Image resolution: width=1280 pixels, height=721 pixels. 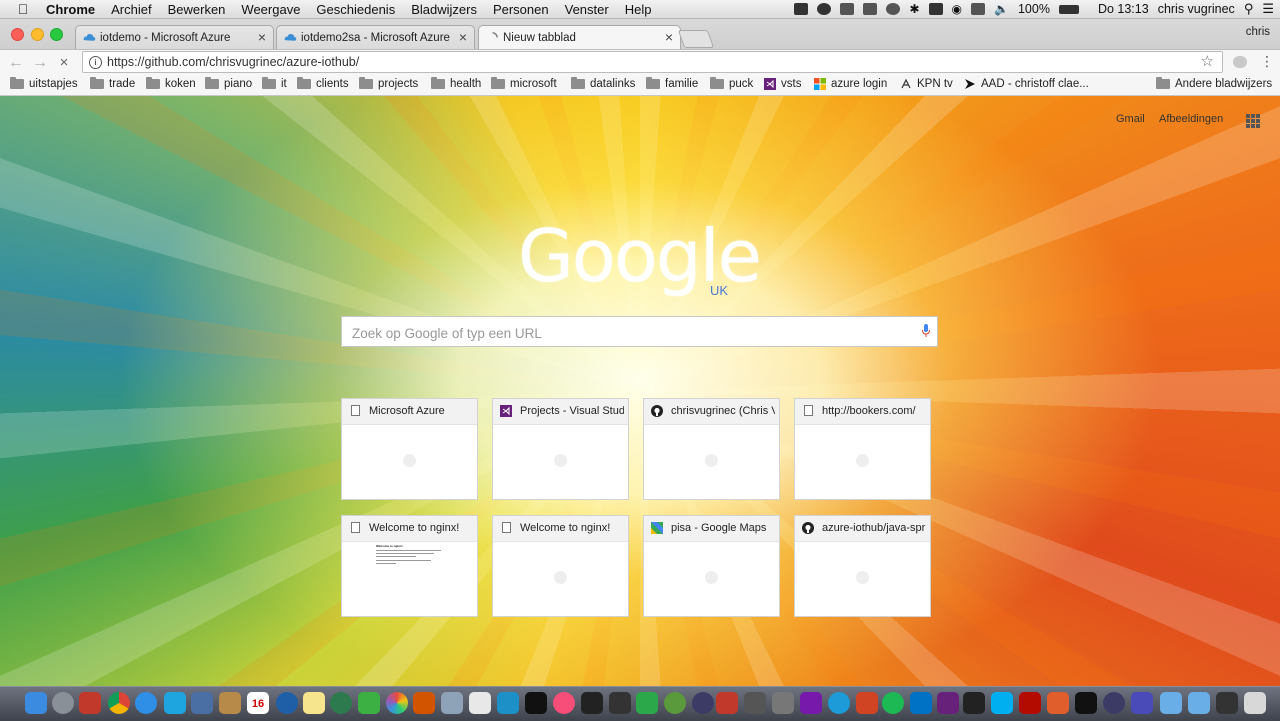 I want to click on todoist-icon, so click(x=727, y=703).